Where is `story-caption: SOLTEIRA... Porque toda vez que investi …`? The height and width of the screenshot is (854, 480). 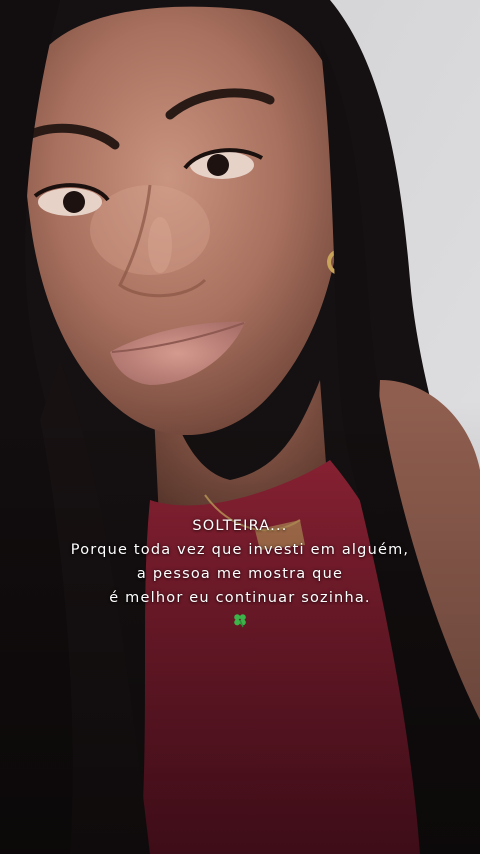
story-caption: SOLTEIRA... Porque toda vez que investi … is located at coordinates (240, 575).